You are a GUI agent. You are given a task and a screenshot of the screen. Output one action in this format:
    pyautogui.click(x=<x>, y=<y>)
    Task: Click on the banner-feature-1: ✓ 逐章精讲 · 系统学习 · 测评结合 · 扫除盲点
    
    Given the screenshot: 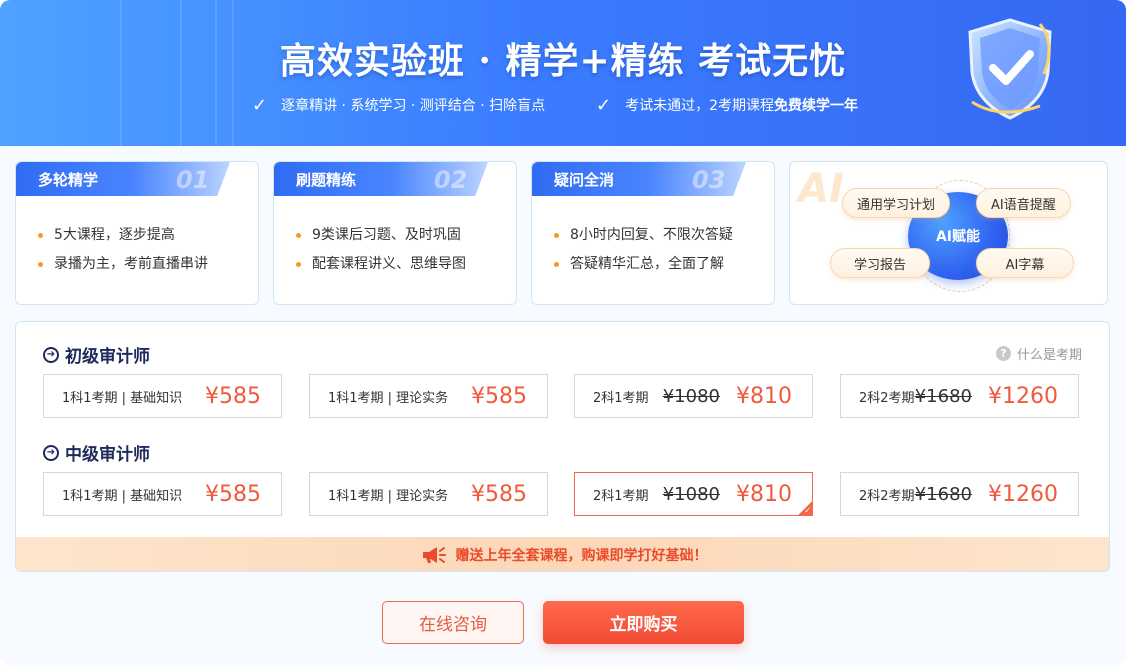 What is the action you would take?
    pyautogui.click(x=398, y=105)
    